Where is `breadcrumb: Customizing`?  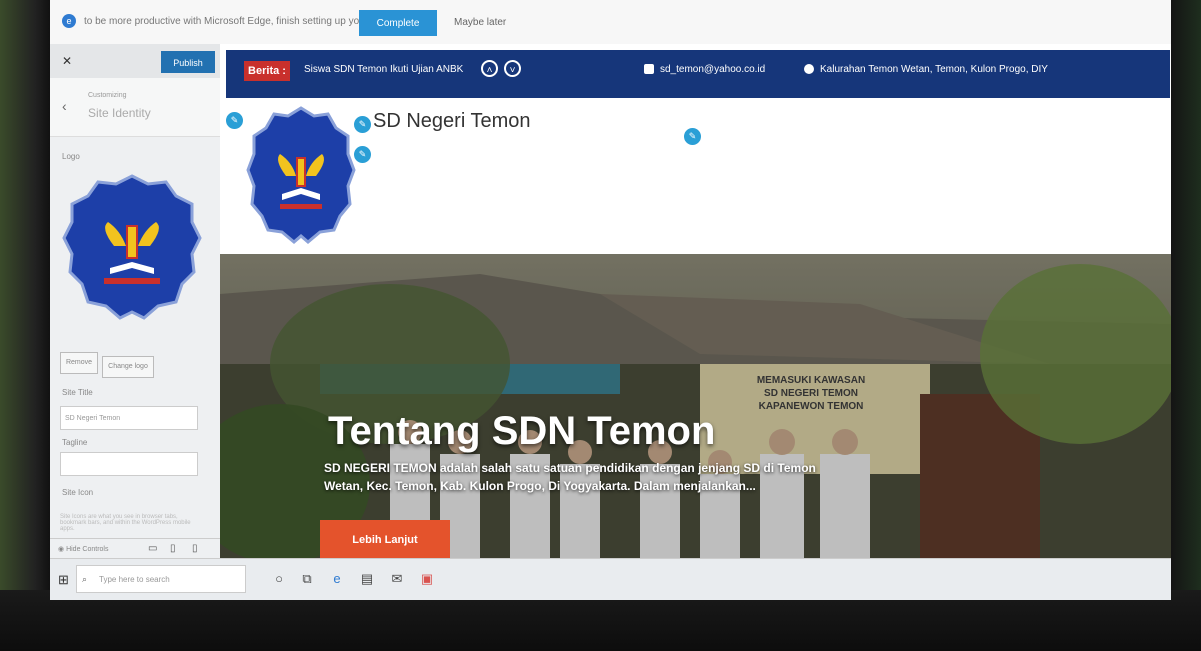
breadcrumb: Customizing is located at coordinates (107, 95).